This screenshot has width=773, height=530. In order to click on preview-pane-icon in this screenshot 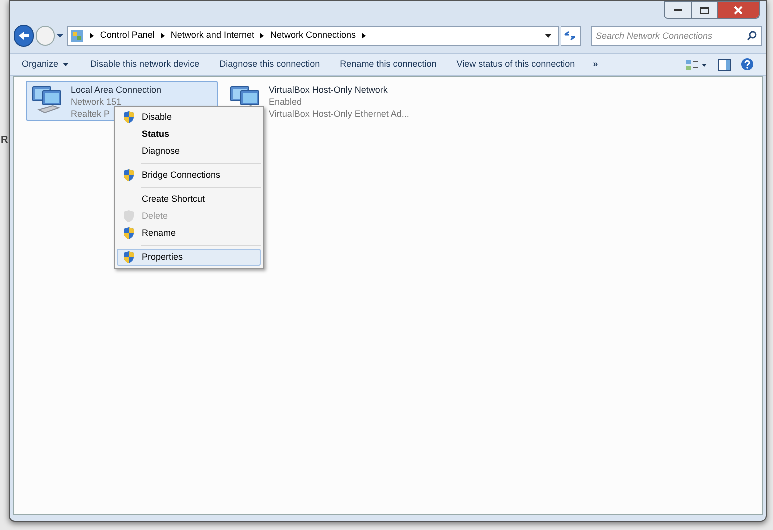, I will do `click(724, 64)`.